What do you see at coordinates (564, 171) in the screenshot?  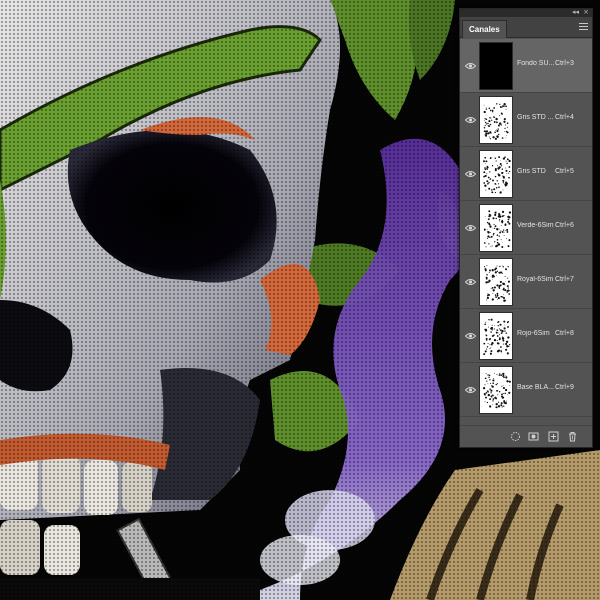 I see `channel-shortcut: Ctrl+5` at bounding box center [564, 171].